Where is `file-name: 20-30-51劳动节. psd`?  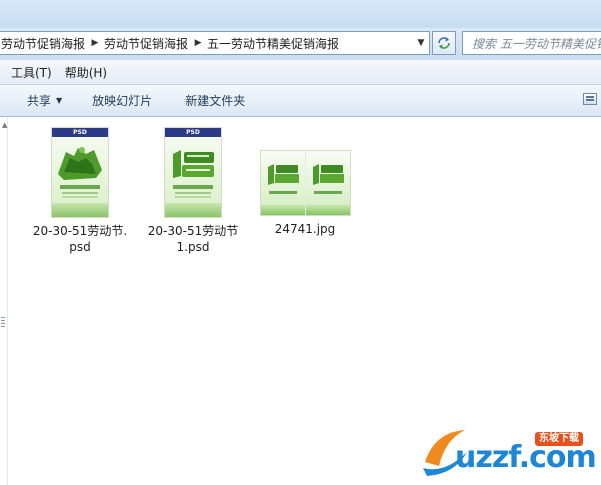
file-name: 20-30-51劳动节. psd is located at coordinates (80, 239).